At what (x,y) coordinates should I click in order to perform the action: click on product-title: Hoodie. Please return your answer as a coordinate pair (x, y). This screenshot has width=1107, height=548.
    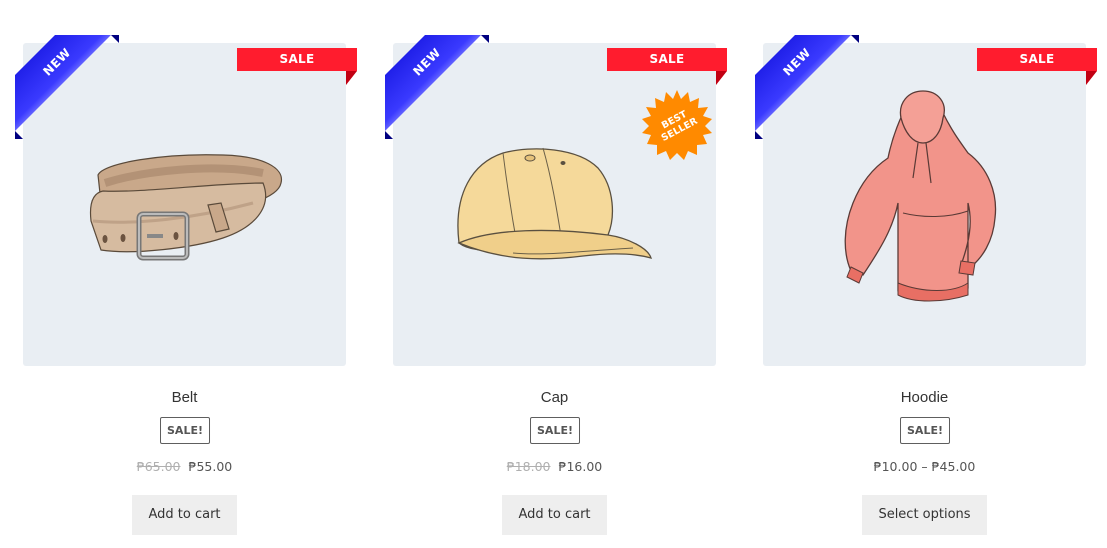
    Looking at the image, I should click on (924, 397).